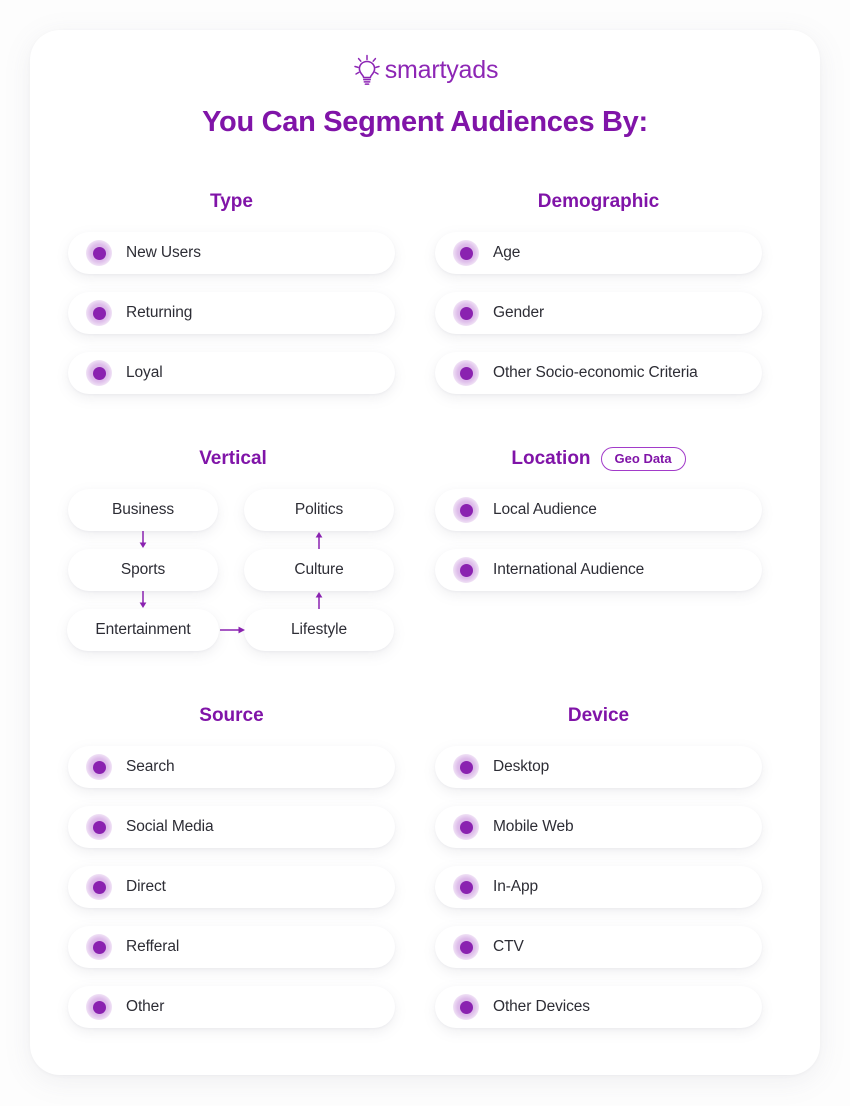  Describe the element at coordinates (541, 1006) in the screenshot. I see `list-item-label: Other Devices` at that location.